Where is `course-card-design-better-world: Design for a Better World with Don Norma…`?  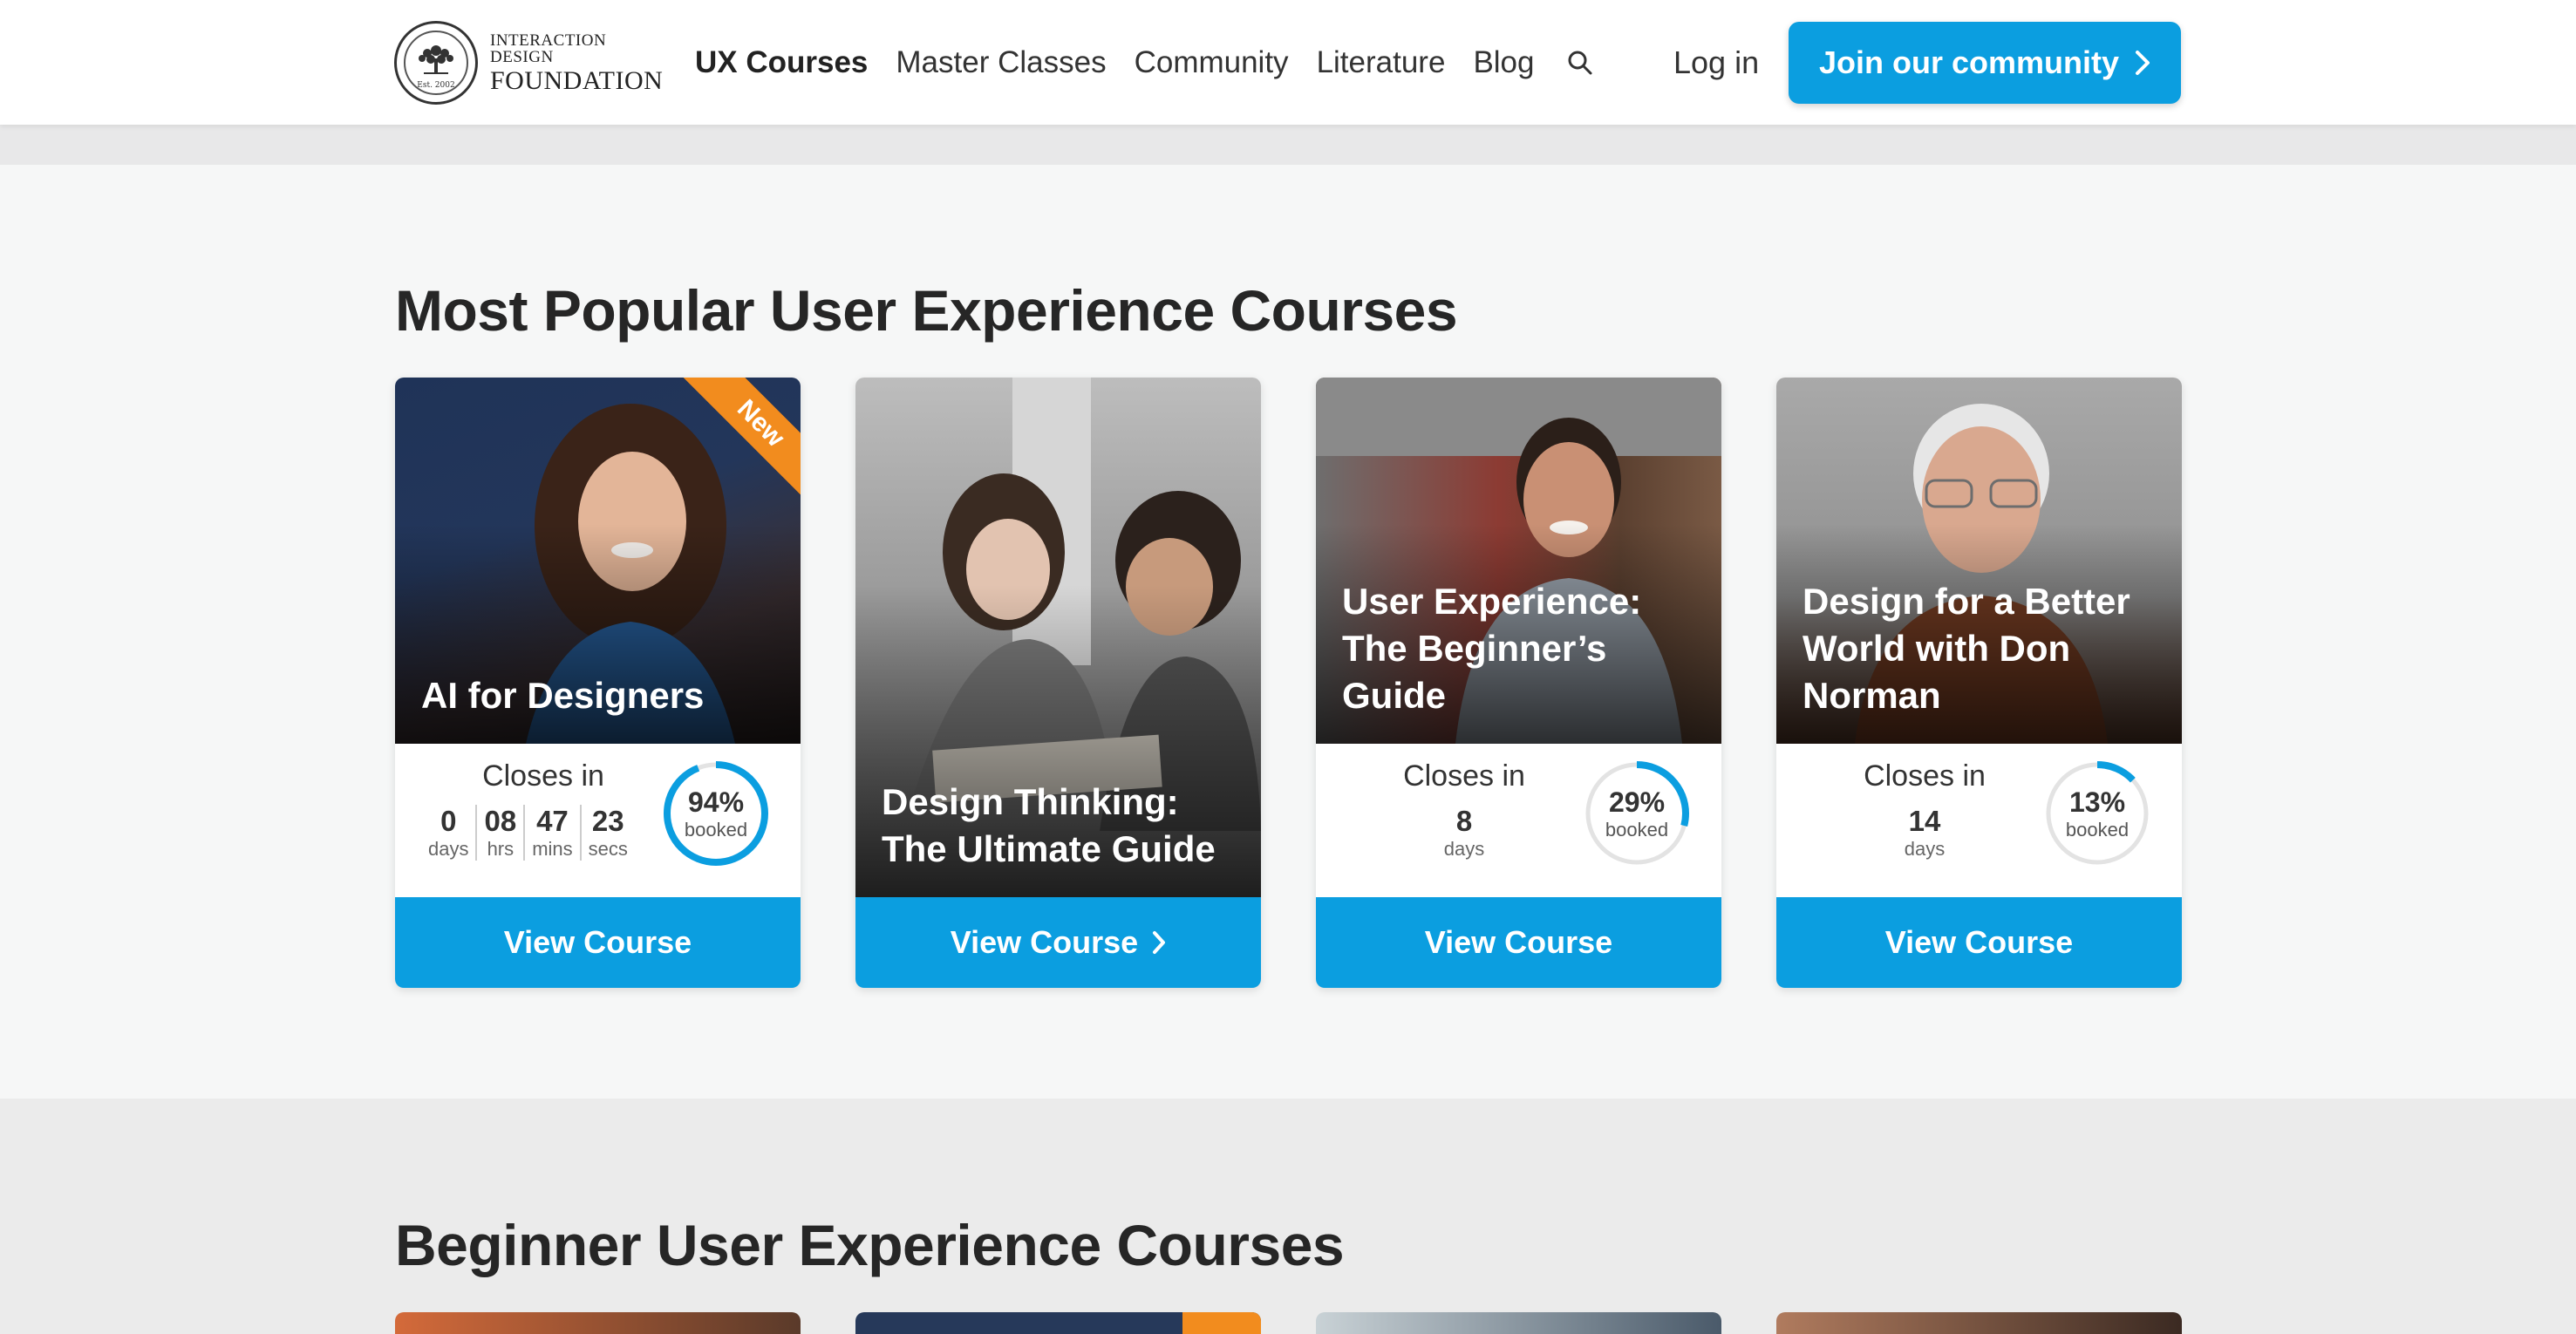
course-card-design-better-world: Design for a Better World with Don Norma… is located at coordinates (1979, 683).